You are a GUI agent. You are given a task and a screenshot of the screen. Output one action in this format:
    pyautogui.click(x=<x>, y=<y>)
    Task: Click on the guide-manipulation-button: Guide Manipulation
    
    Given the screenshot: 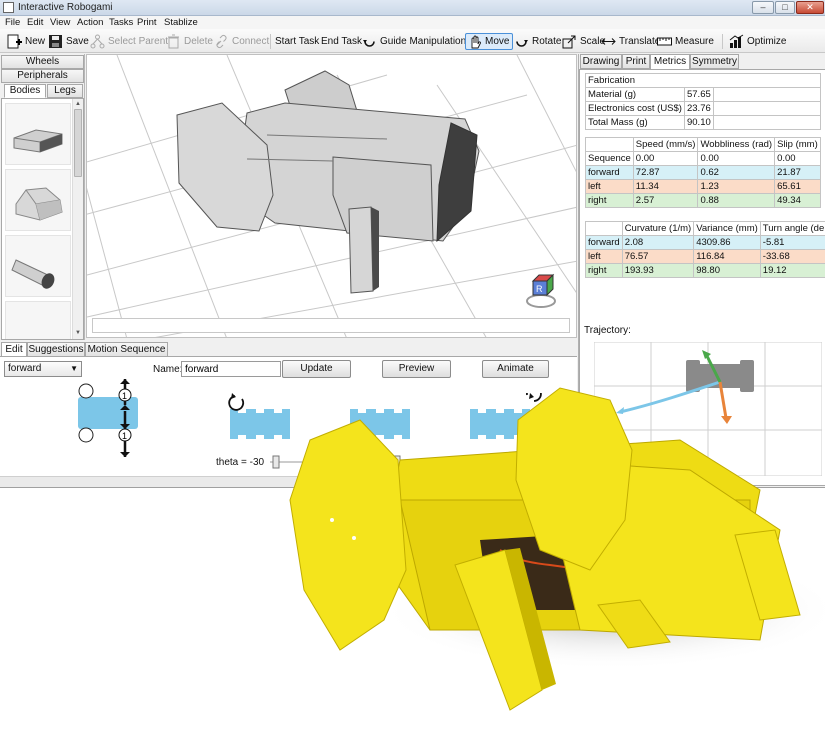 What is the action you would take?
    pyautogui.click(x=414, y=41)
    